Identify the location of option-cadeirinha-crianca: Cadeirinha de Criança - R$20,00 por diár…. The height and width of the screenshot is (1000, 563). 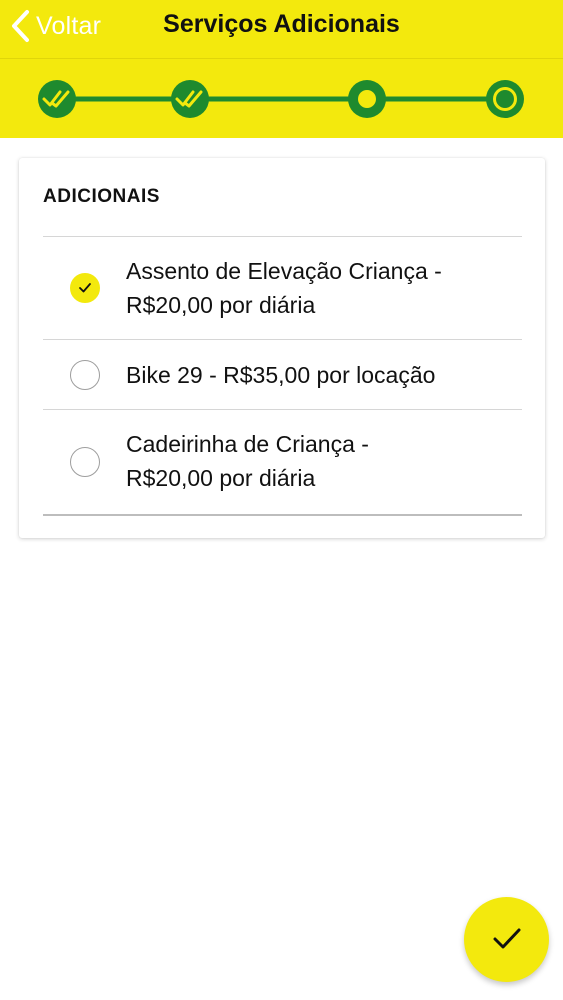
(282, 462).